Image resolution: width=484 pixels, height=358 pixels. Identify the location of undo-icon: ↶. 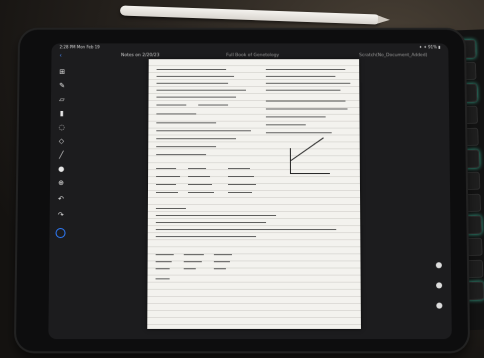
(61, 199).